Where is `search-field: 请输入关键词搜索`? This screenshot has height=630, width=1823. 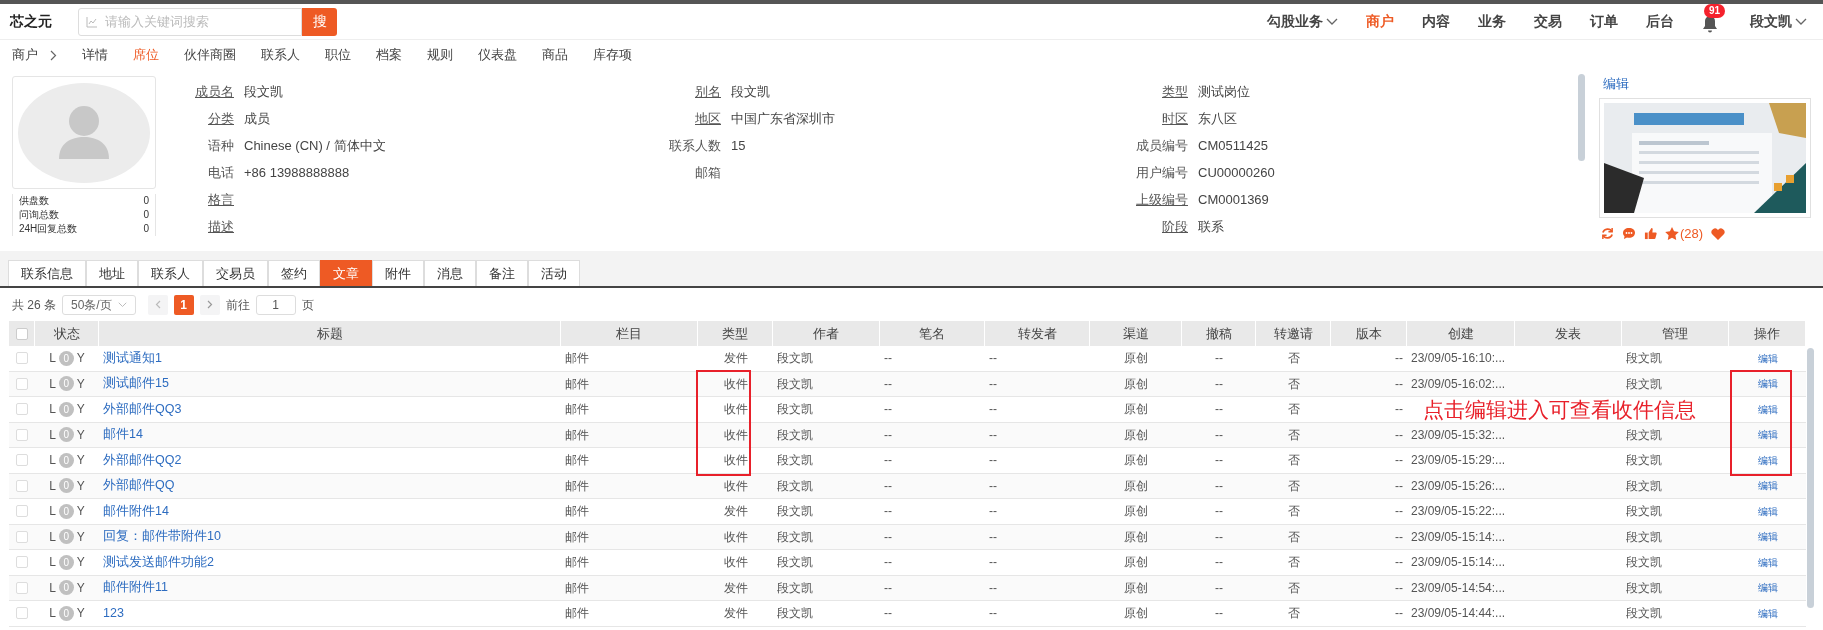
search-field: 请输入关键词搜索 is located at coordinates (190, 21).